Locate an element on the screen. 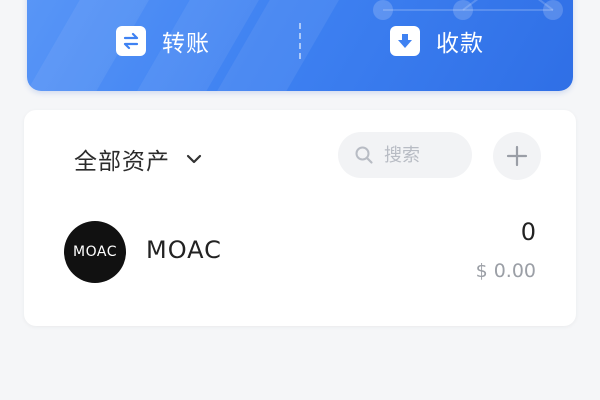  asset-name: MOAC is located at coordinates (184, 250).